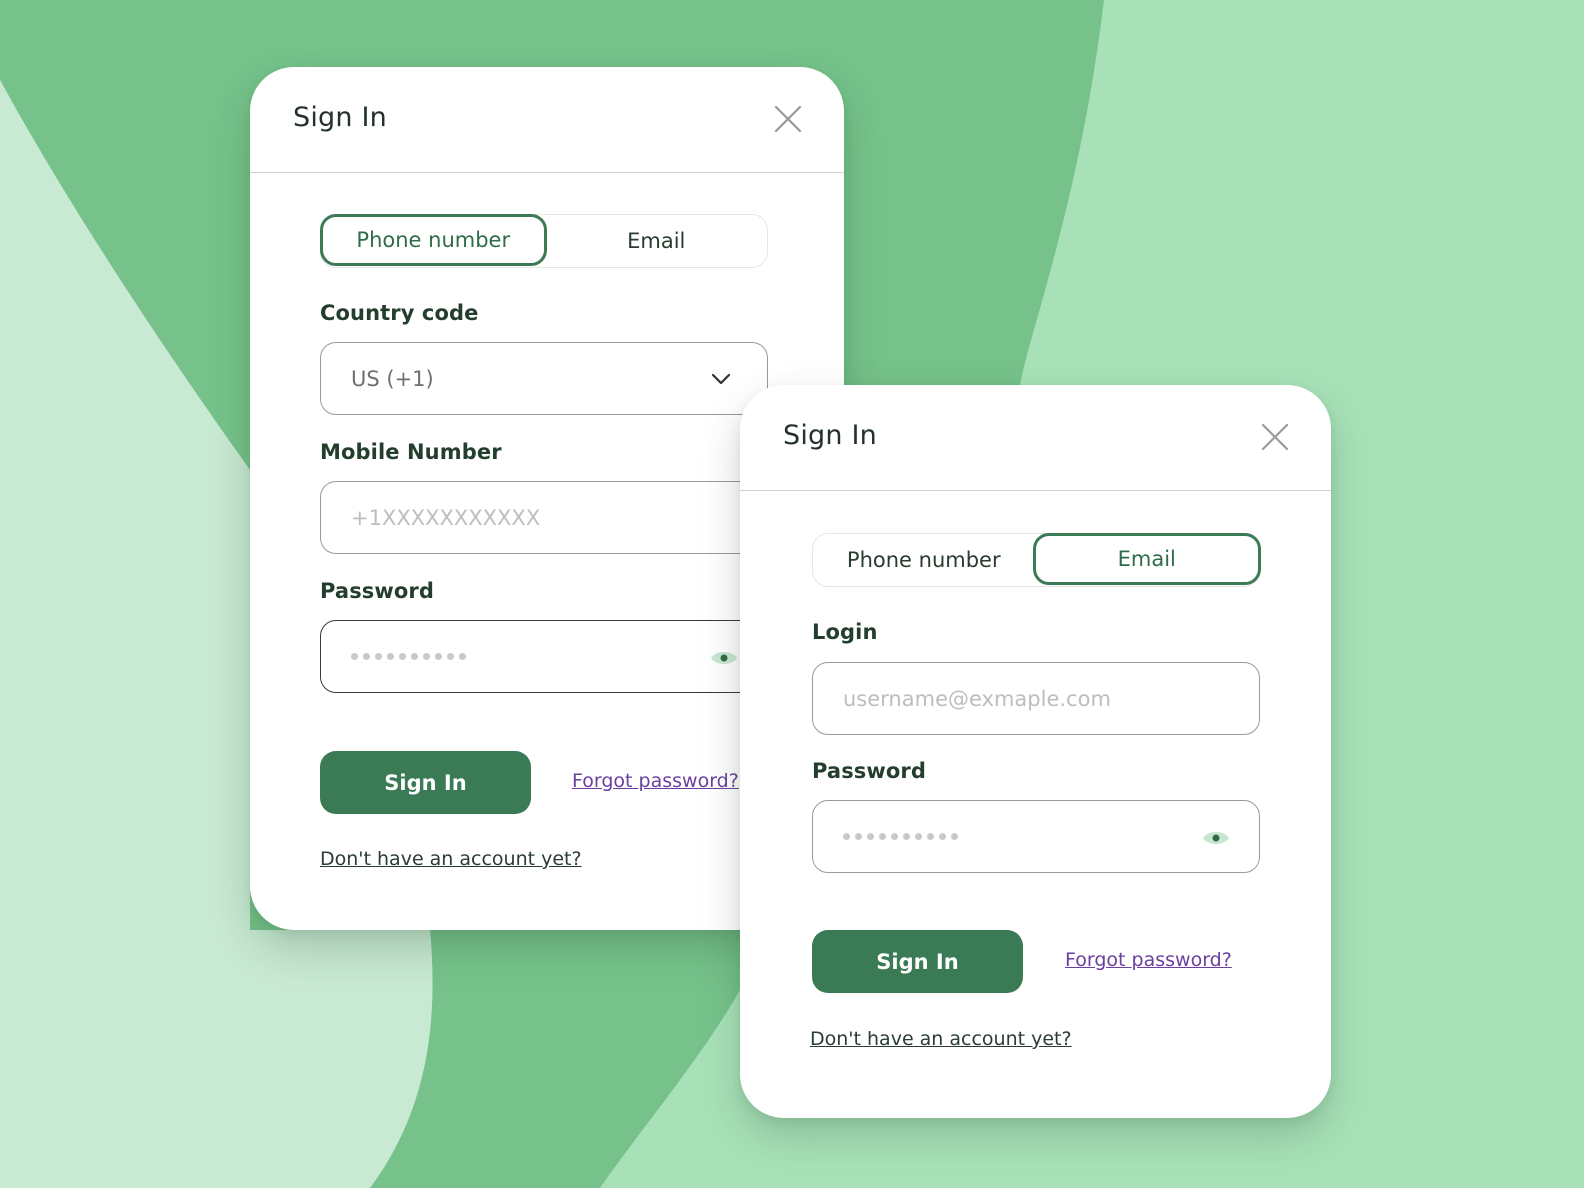  Describe the element at coordinates (544, 378) in the screenshot. I see `country-code-select: US (+1)` at that location.